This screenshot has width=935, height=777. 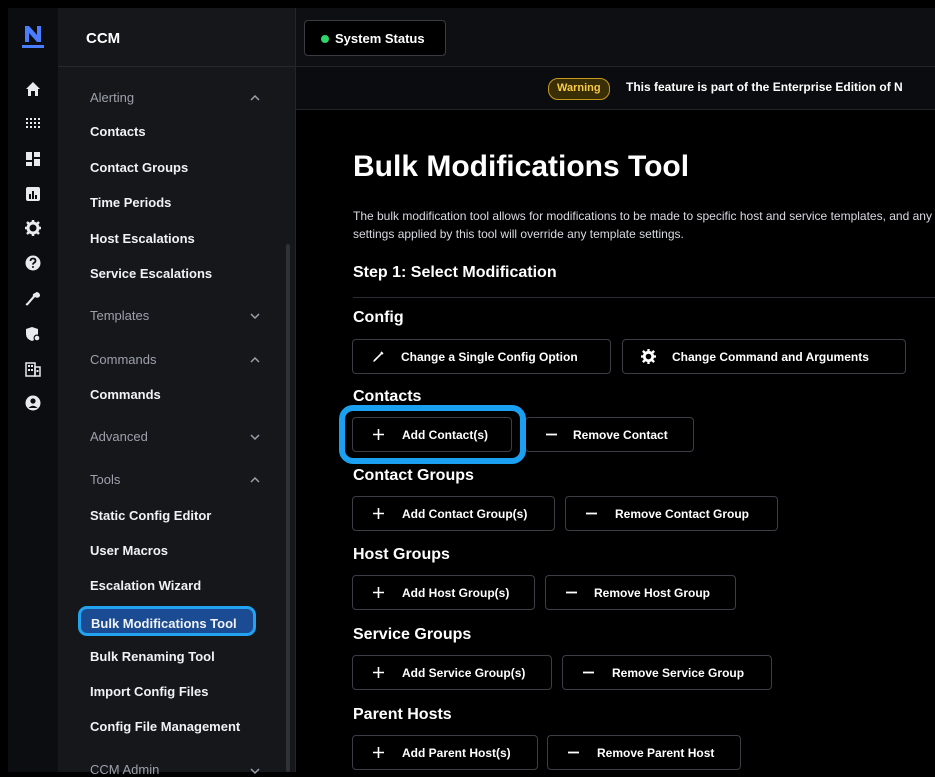 What do you see at coordinates (119, 436) in the screenshot?
I see `nav-section-advanced: Advanced` at bounding box center [119, 436].